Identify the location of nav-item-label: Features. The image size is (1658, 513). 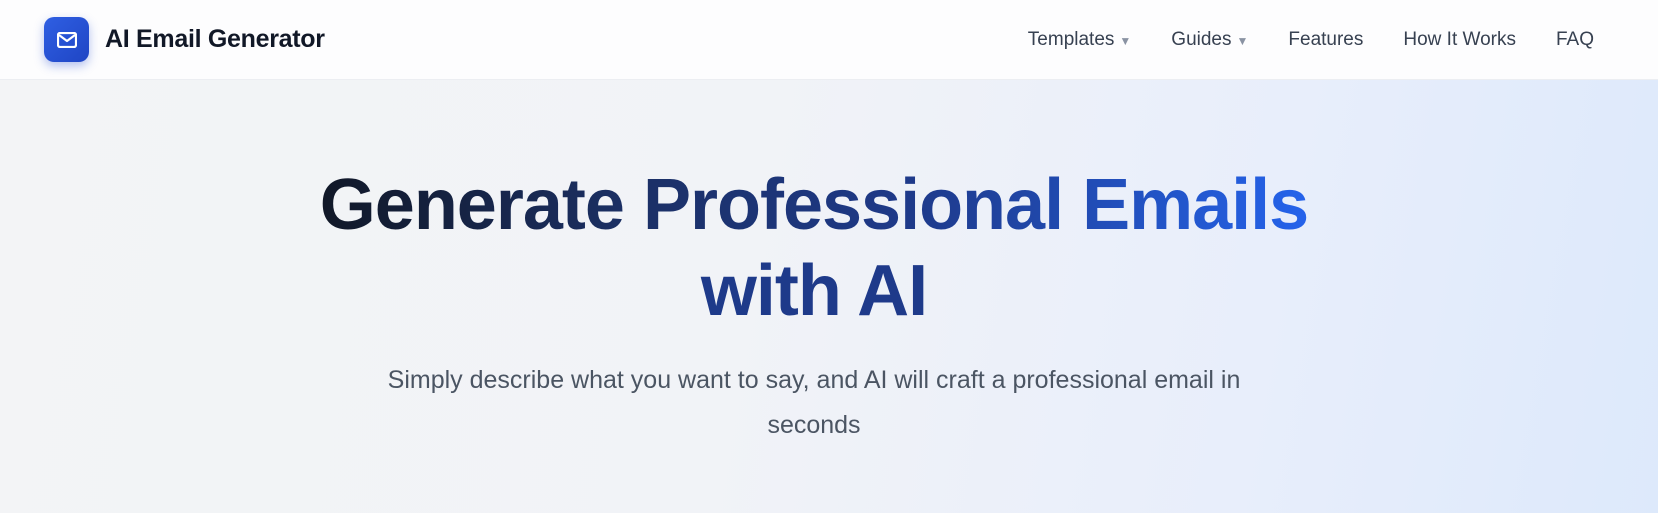
(1326, 39).